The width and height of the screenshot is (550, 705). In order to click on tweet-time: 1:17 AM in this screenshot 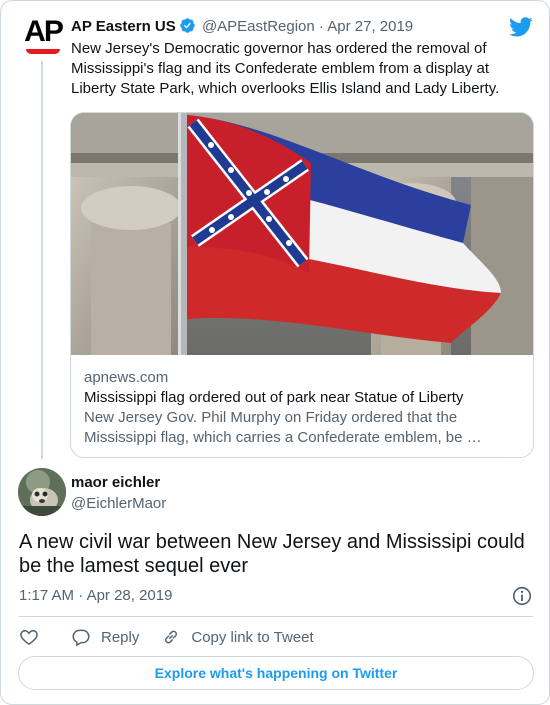, I will do `click(46, 595)`.